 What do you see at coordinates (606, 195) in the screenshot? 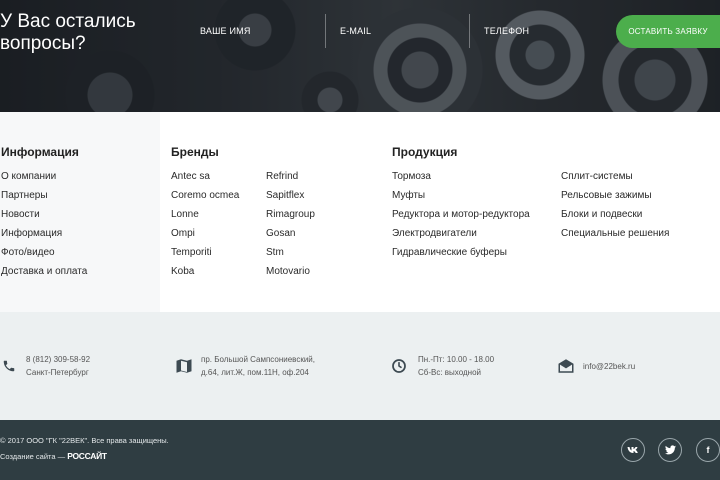
I see `product-link: Рельсовые зажимы` at bounding box center [606, 195].